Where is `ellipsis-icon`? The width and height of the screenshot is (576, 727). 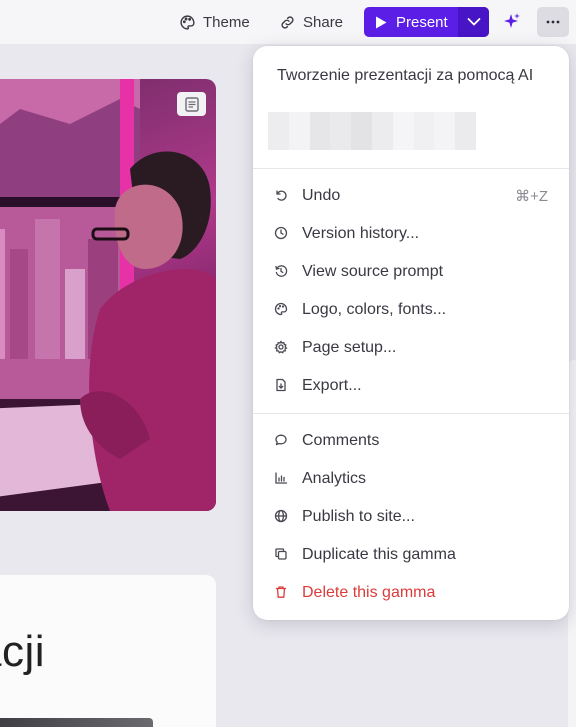
ellipsis-icon is located at coordinates (553, 22).